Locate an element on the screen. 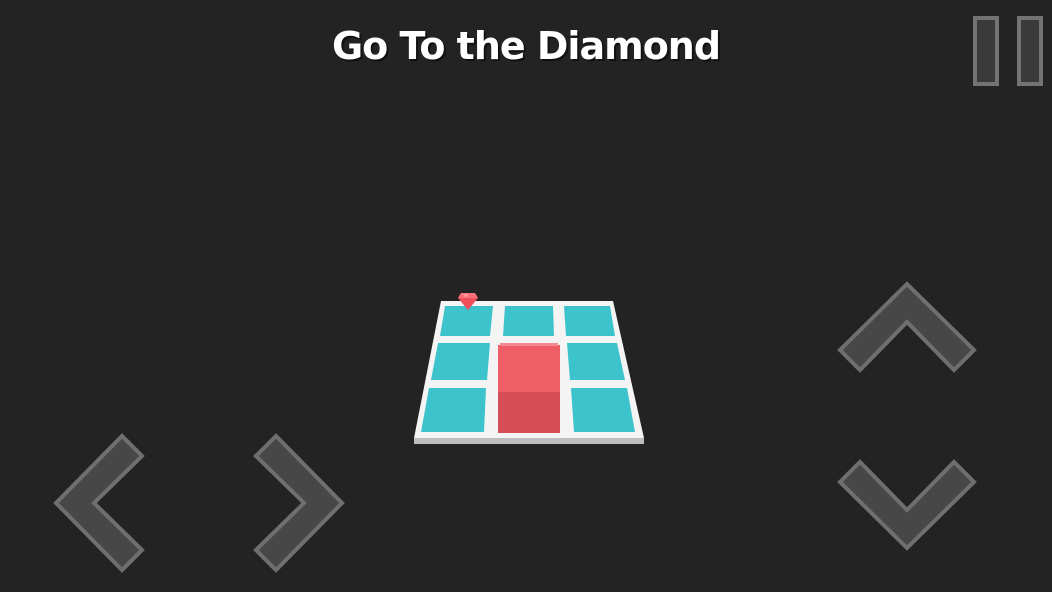  move-left-button is located at coordinates (100, 503).